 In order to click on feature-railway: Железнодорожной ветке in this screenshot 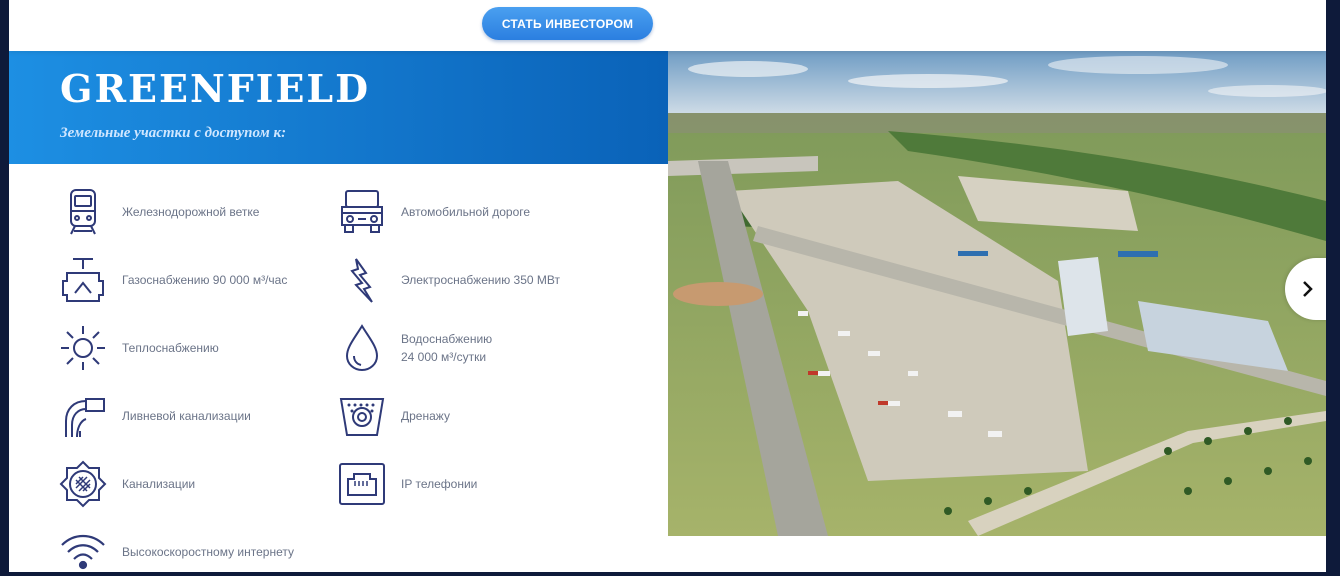, I will do `click(158, 212)`.